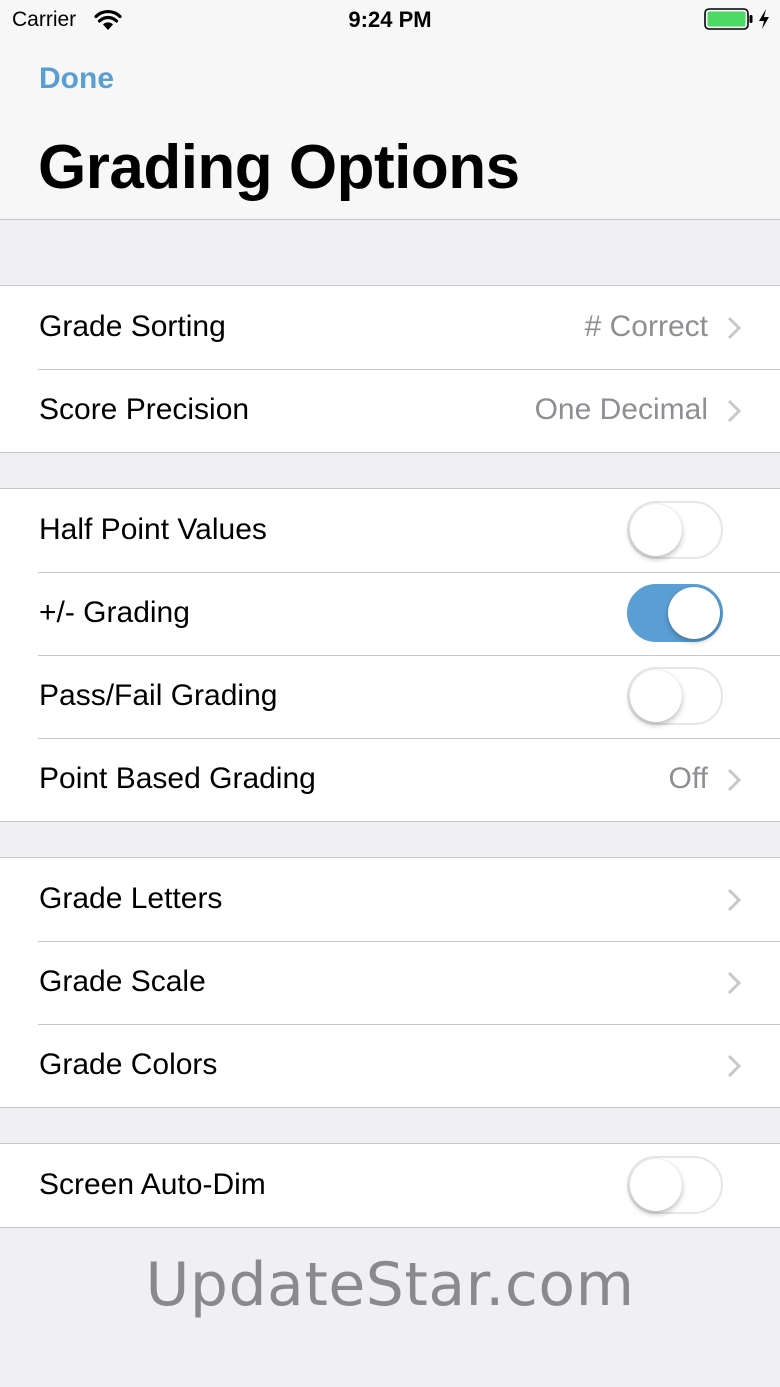  What do you see at coordinates (390, 613) in the screenshot?
I see `plus-minus-grading-row: +/- Grading` at bounding box center [390, 613].